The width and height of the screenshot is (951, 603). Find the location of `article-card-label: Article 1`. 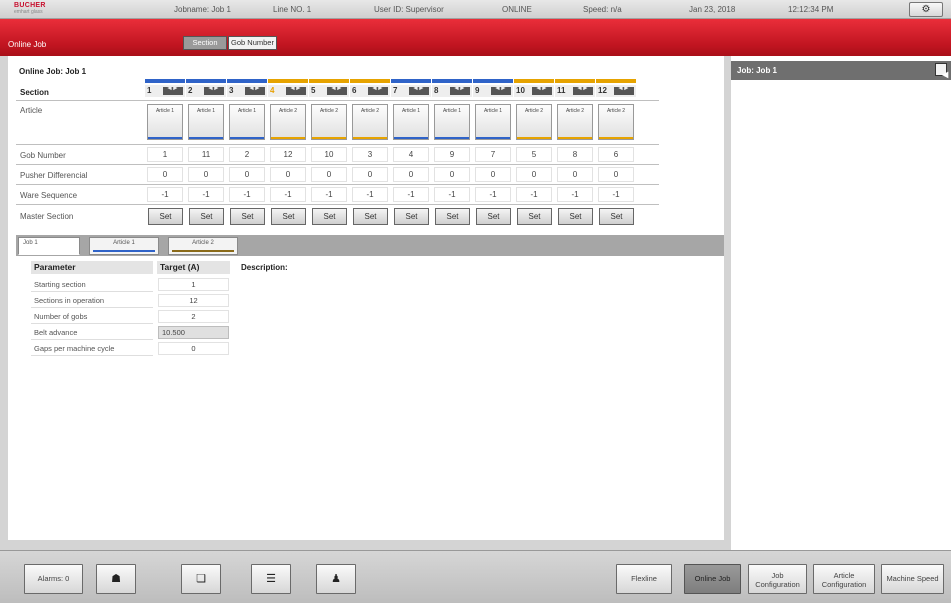

article-card-label: Article 1 is located at coordinates (493, 111).